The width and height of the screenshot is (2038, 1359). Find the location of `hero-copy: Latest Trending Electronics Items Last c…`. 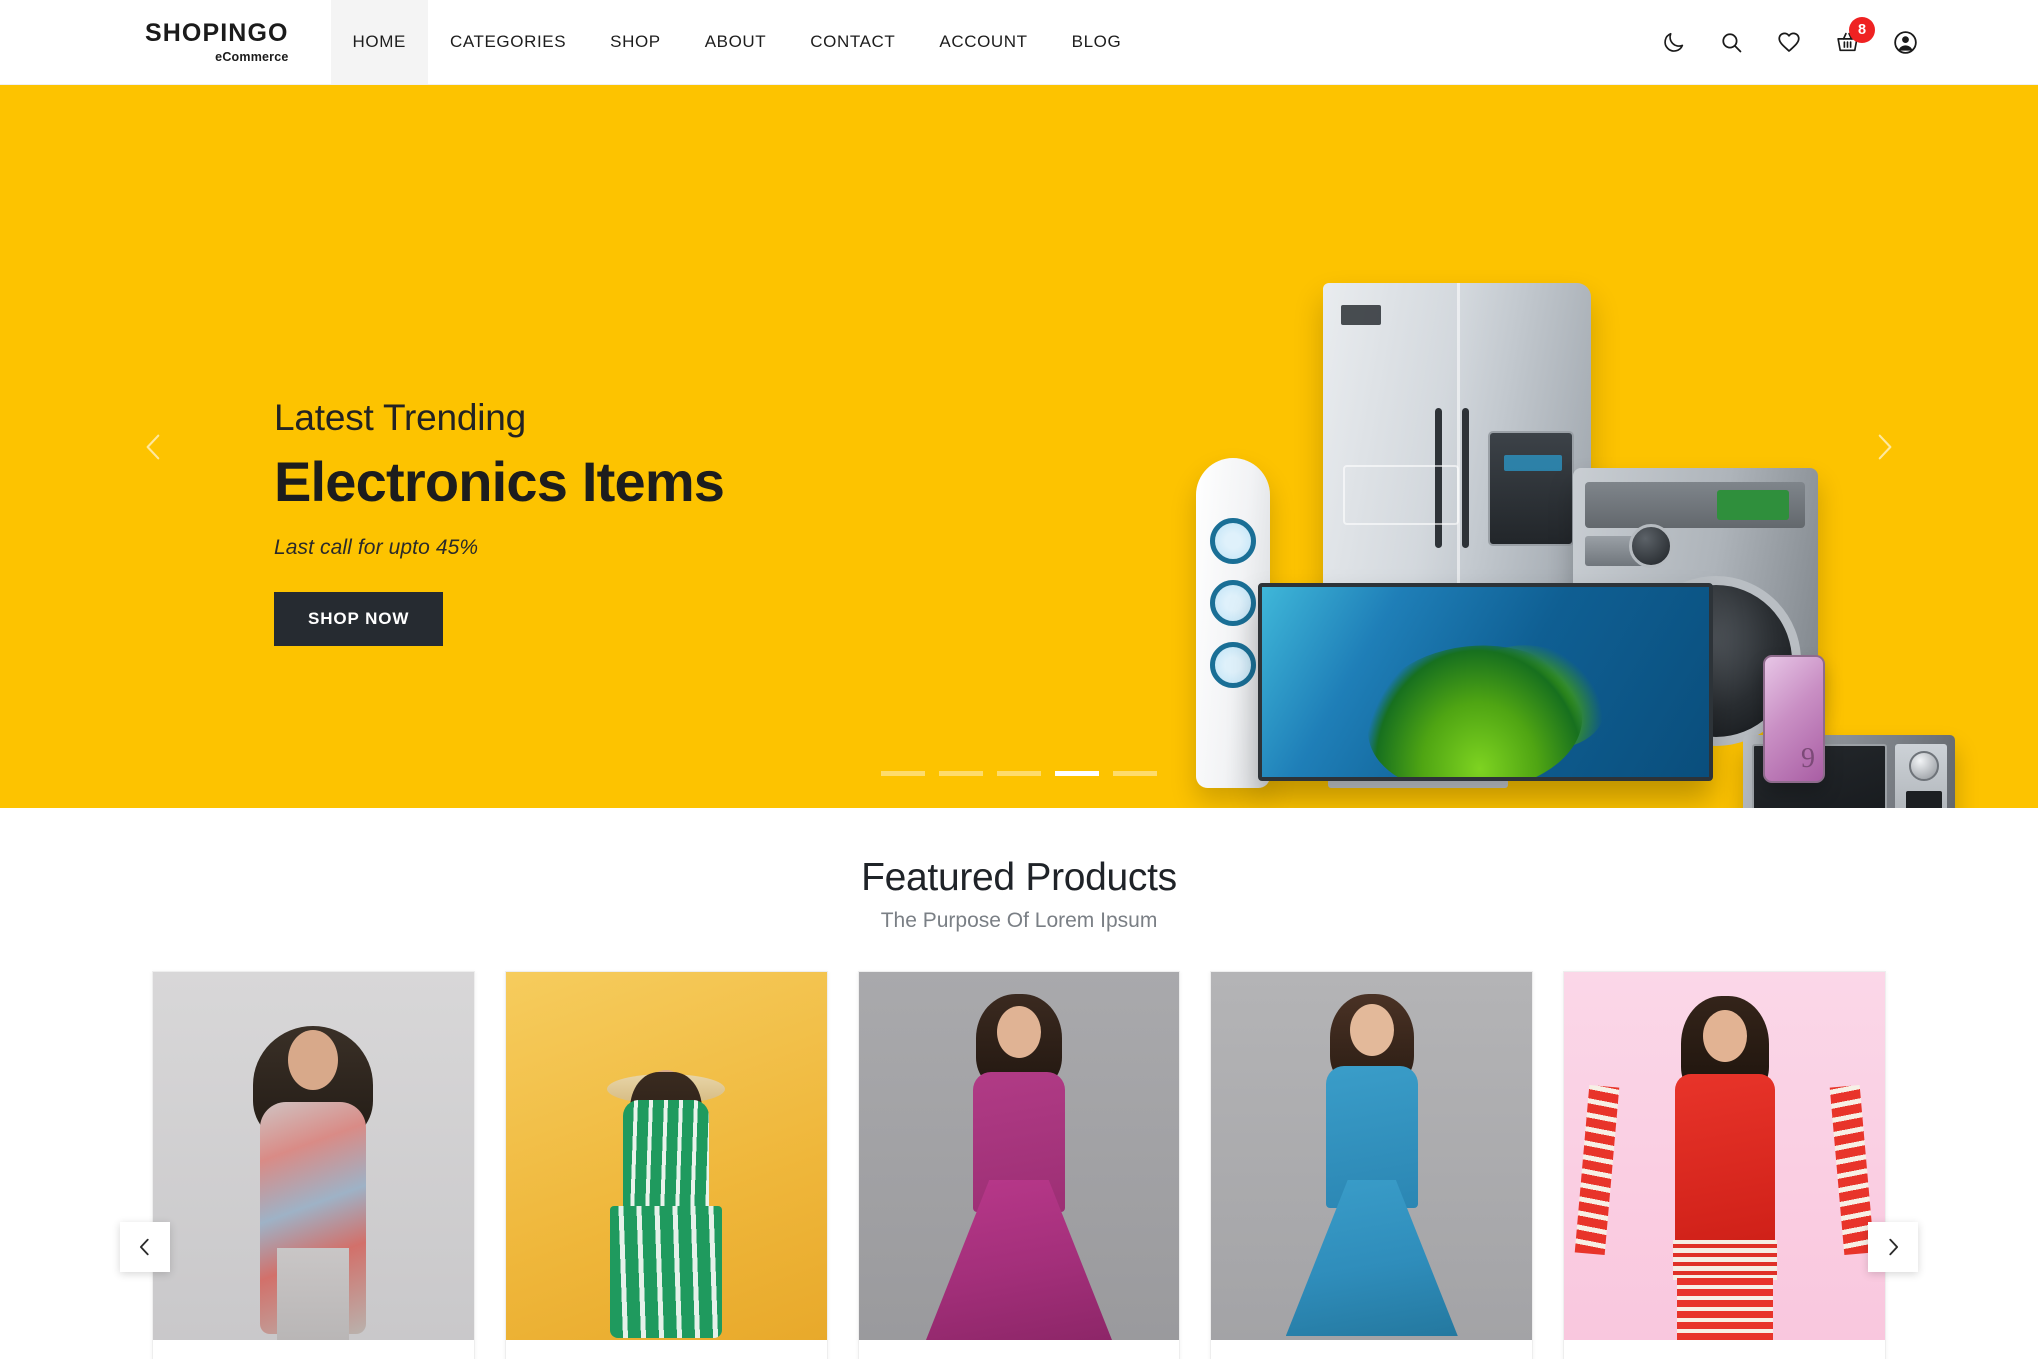

hero-copy: Latest Trending Electronics Items Last c… is located at coordinates (499, 521).